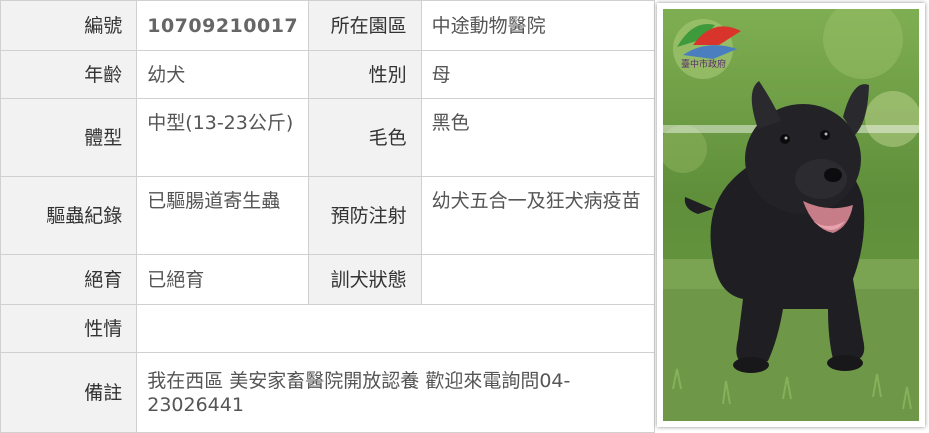 This screenshot has width=929, height=433. Describe the element at coordinates (69, 25) in the screenshot. I see `id-label: 編號` at that location.